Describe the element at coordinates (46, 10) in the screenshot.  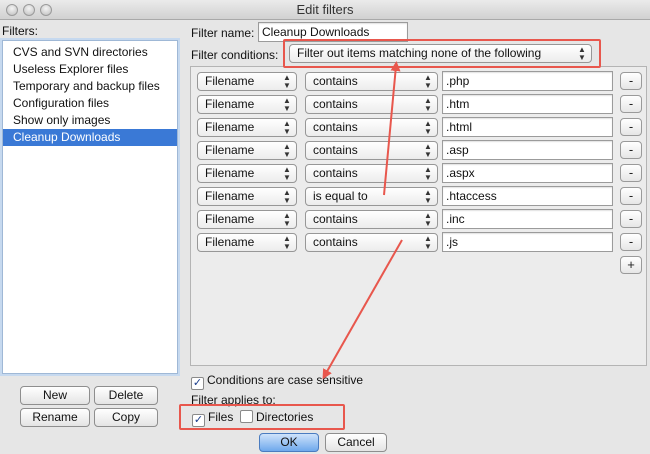
I see `zoom-window-icon` at that location.